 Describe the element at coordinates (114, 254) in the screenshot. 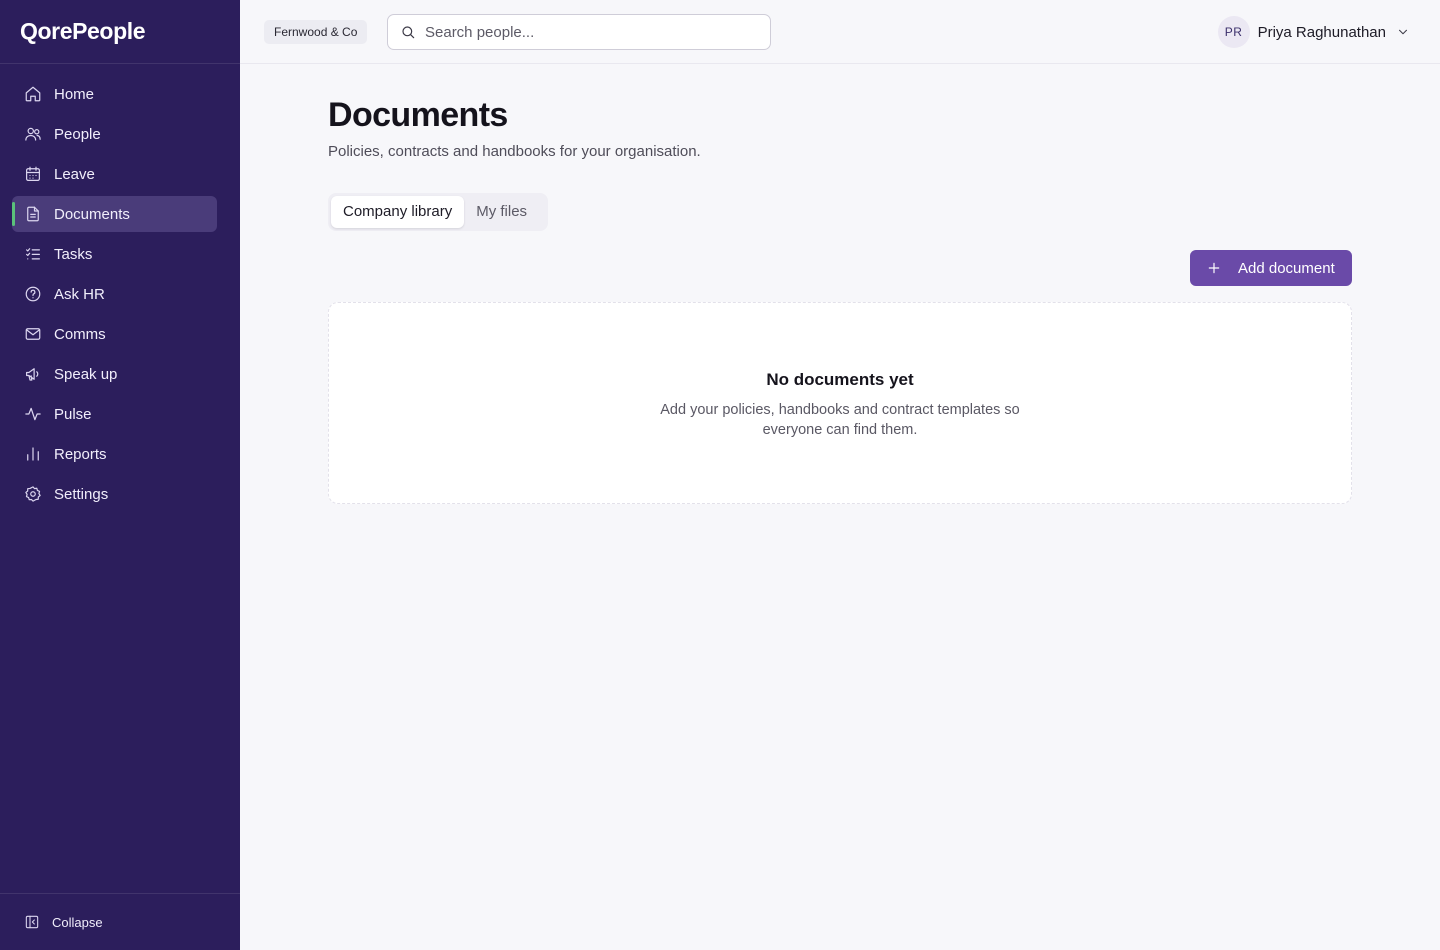

I see `sidebar-item-tasks: Tasks` at that location.